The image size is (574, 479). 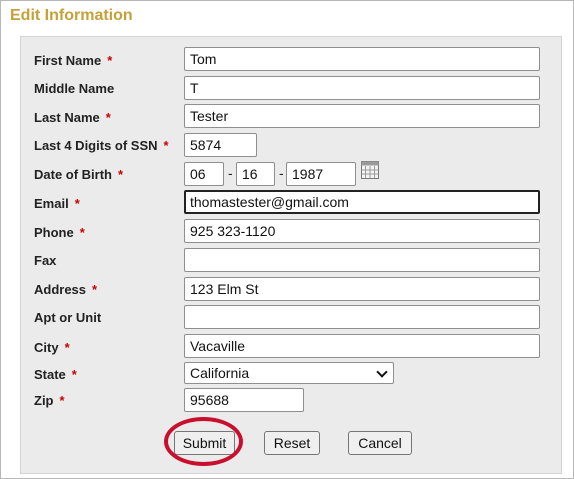 I want to click on state-label: State *, so click(x=55, y=374).